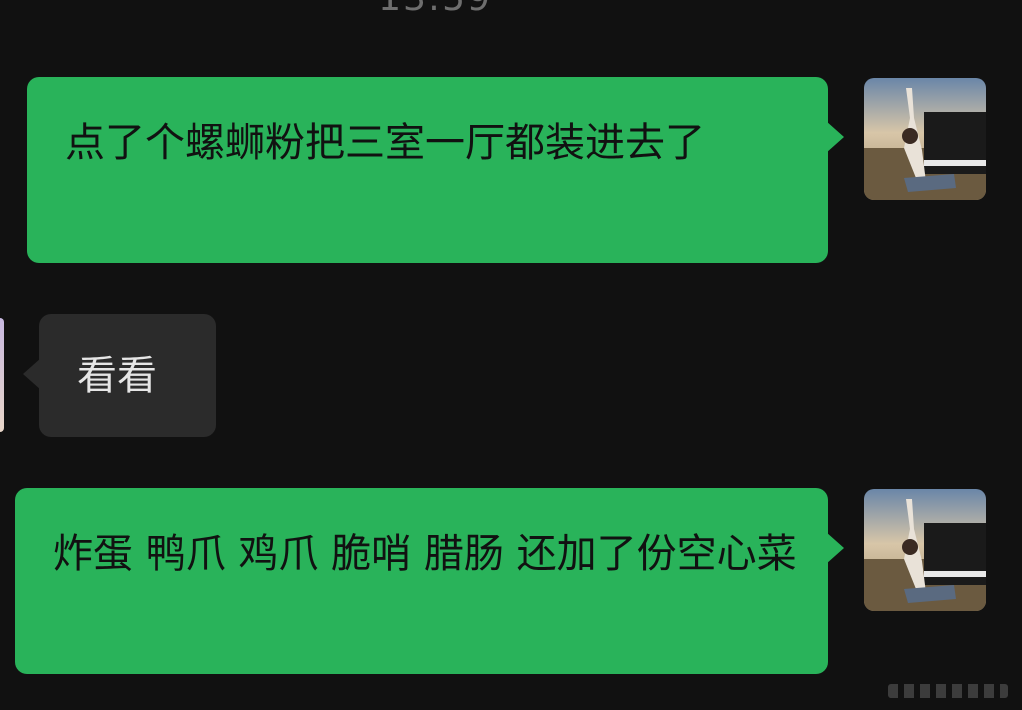  I want to click on message-text: 看看, so click(117, 376).